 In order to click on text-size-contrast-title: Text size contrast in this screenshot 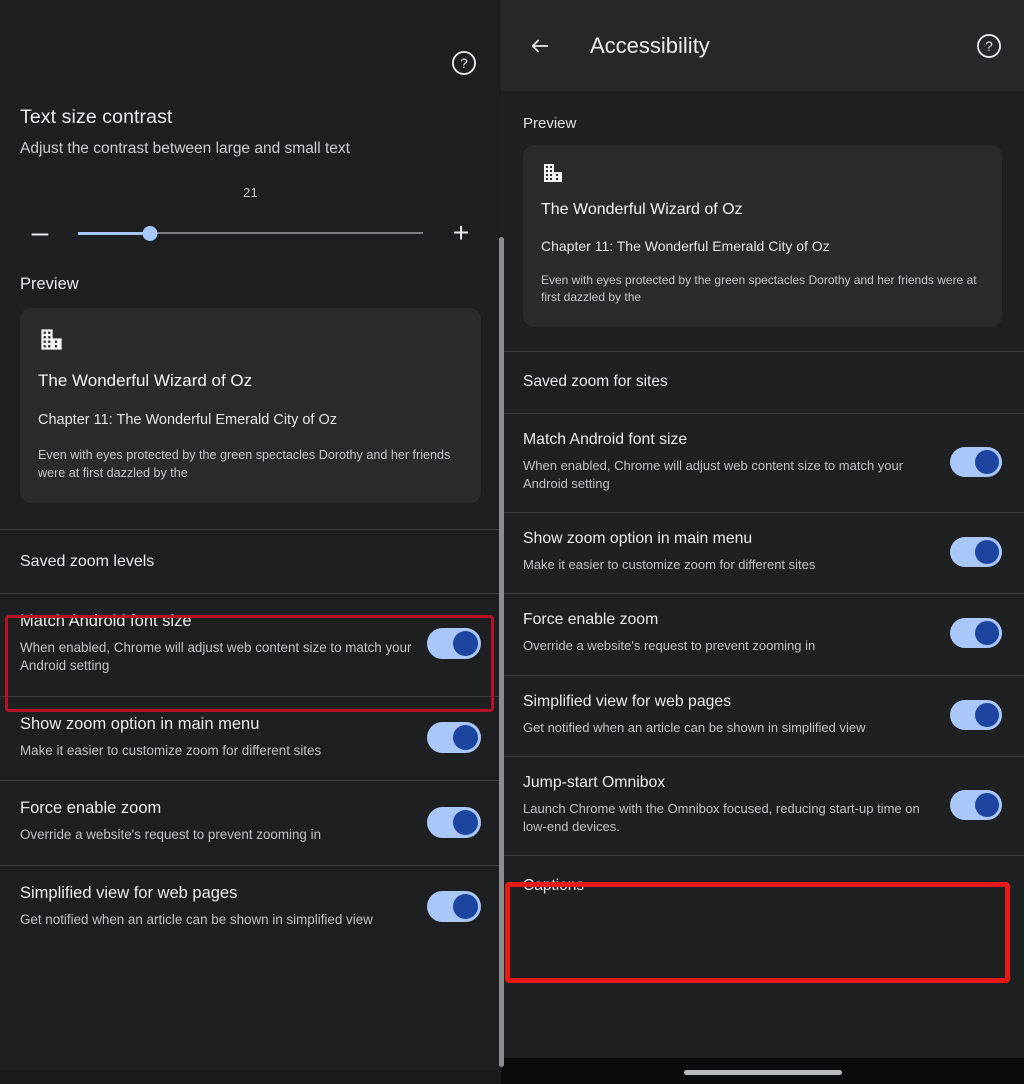, I will do `click(96, 117)`.